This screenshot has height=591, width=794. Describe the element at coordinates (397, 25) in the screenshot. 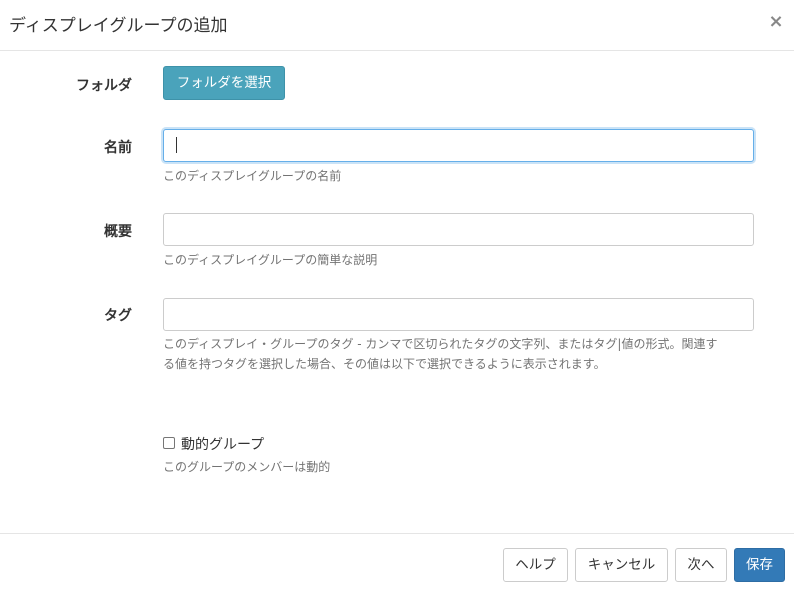

I see `dialog-header: ディスプレイグループの追加 ×` at that location.